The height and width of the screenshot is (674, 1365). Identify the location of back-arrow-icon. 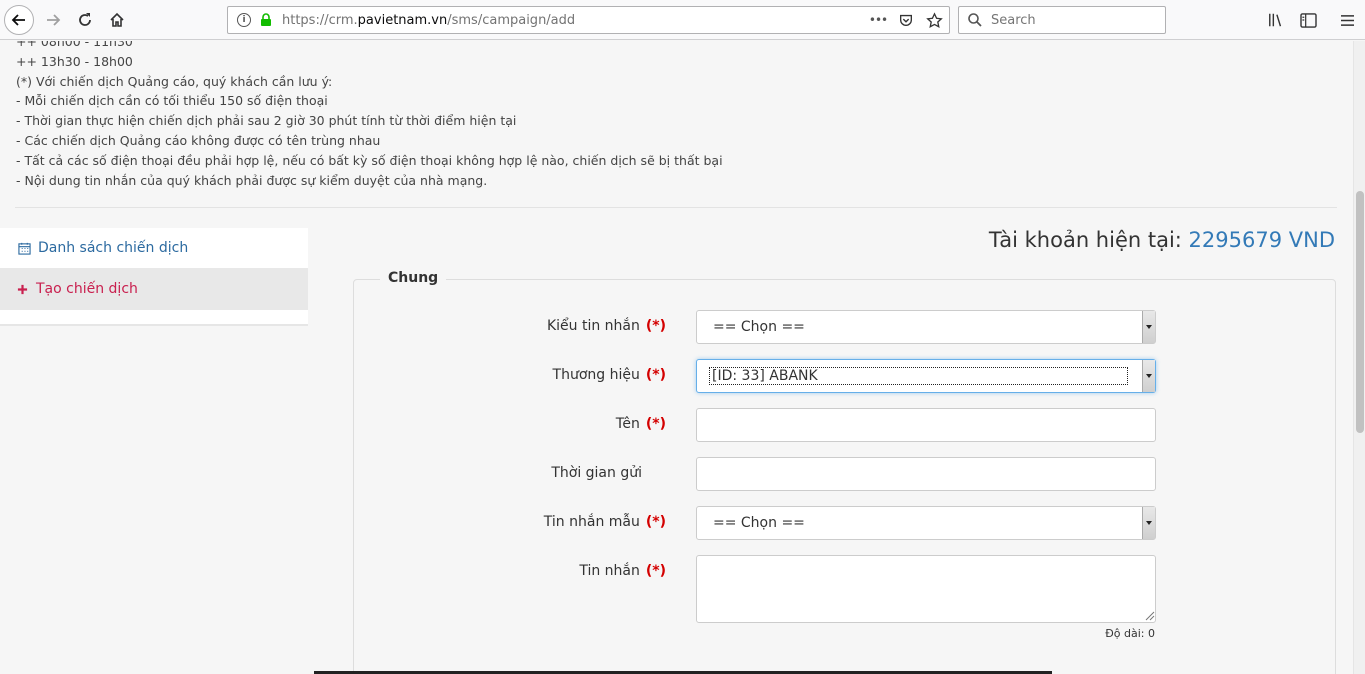
(18, 20).